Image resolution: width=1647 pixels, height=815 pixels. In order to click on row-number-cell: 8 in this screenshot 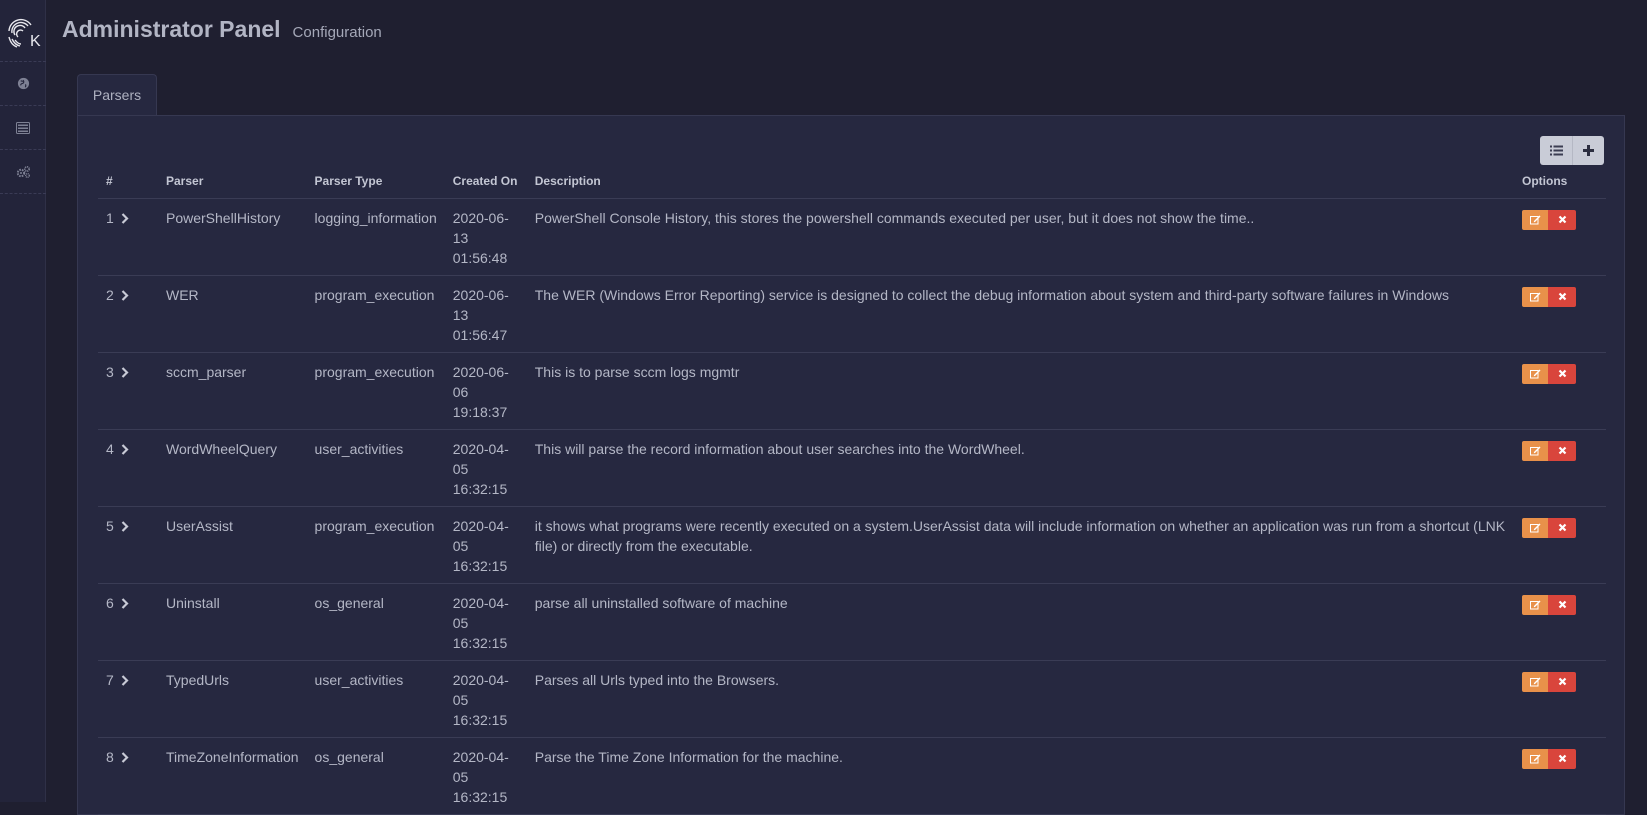, I will do `click(128, 776)`.